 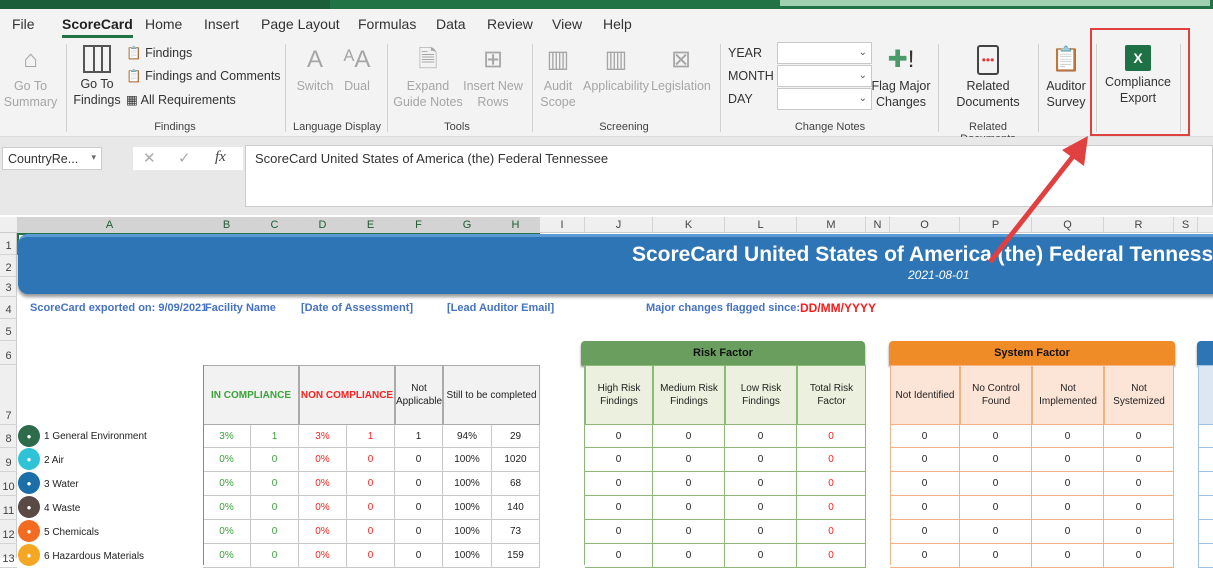 What do you see at coordinates (1038, 200) in the screenshot?
I see `annotation-arrow` at bounding box center [1038, 200].